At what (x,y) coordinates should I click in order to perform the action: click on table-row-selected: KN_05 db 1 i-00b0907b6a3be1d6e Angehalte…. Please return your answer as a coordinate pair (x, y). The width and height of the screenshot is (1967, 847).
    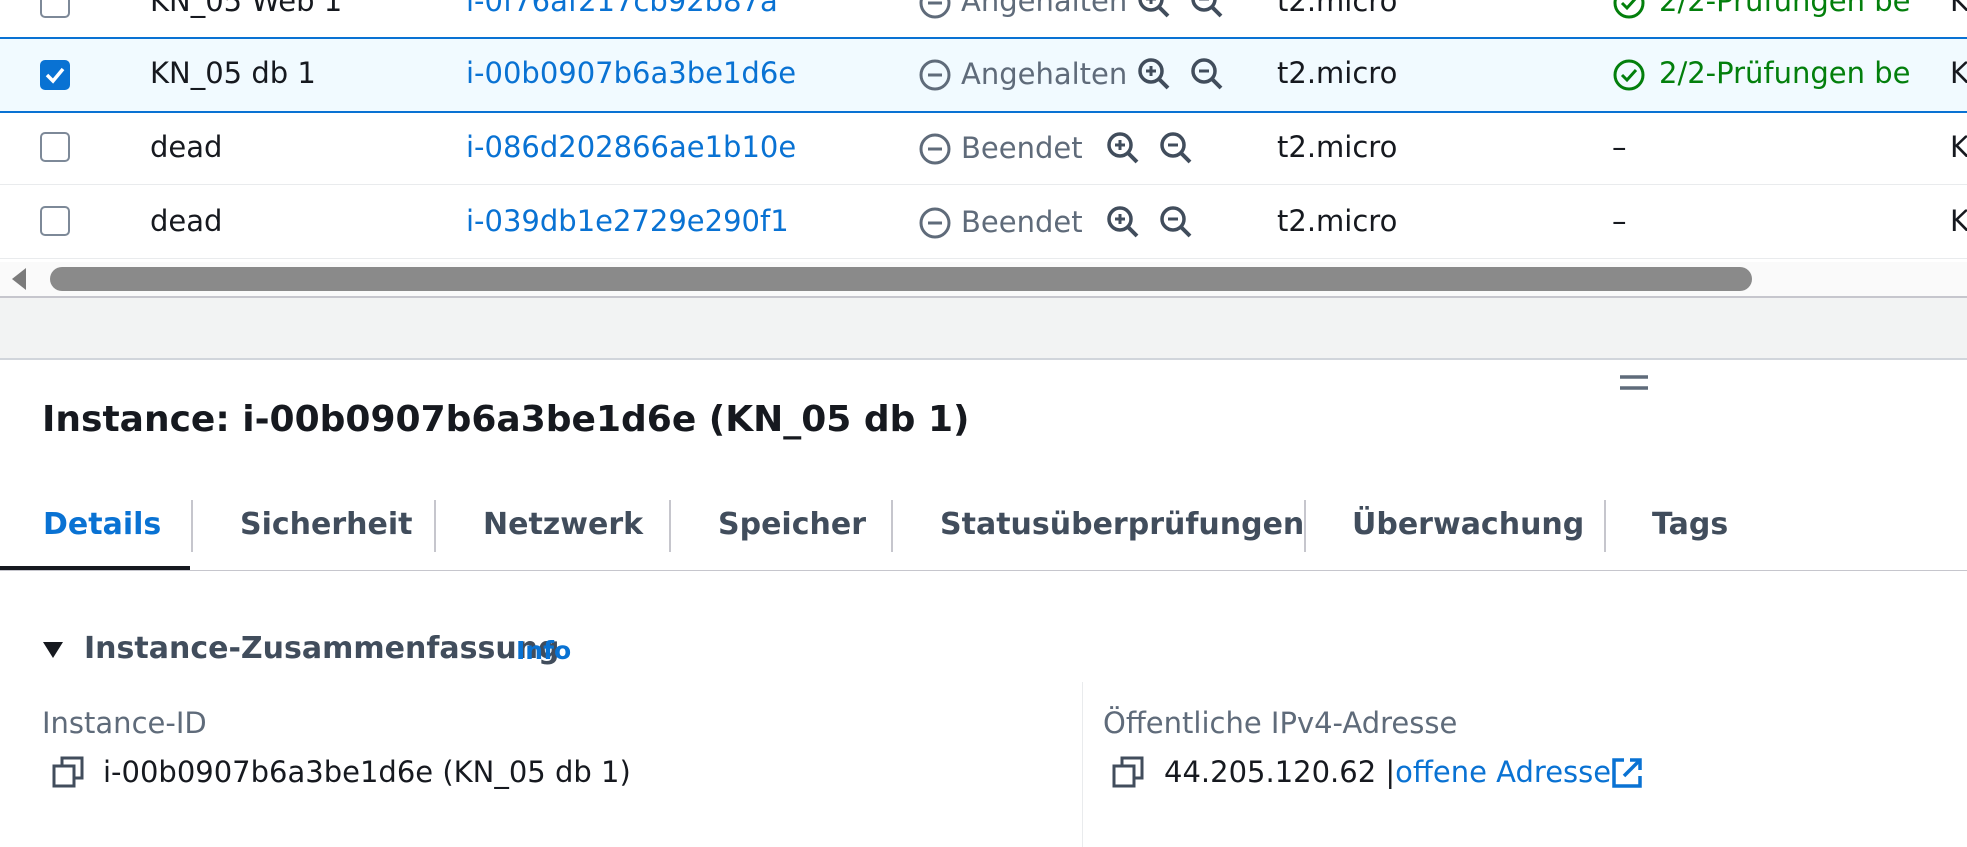
    Looking at the image, I should click on (983, 75).